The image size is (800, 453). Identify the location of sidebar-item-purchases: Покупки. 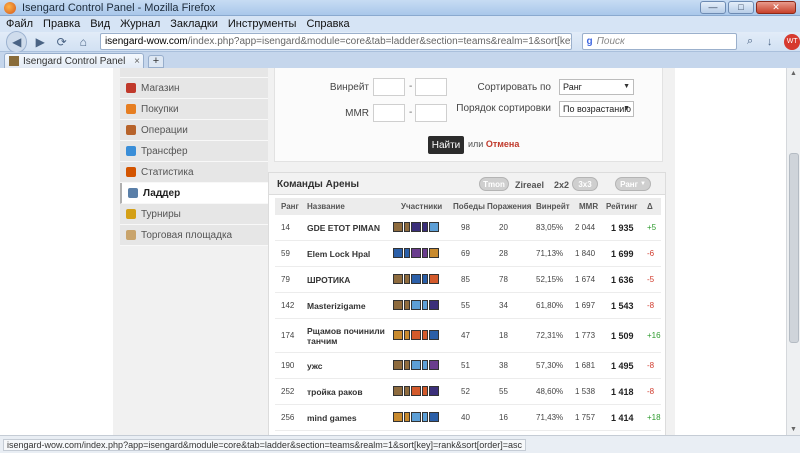
(194, 109).